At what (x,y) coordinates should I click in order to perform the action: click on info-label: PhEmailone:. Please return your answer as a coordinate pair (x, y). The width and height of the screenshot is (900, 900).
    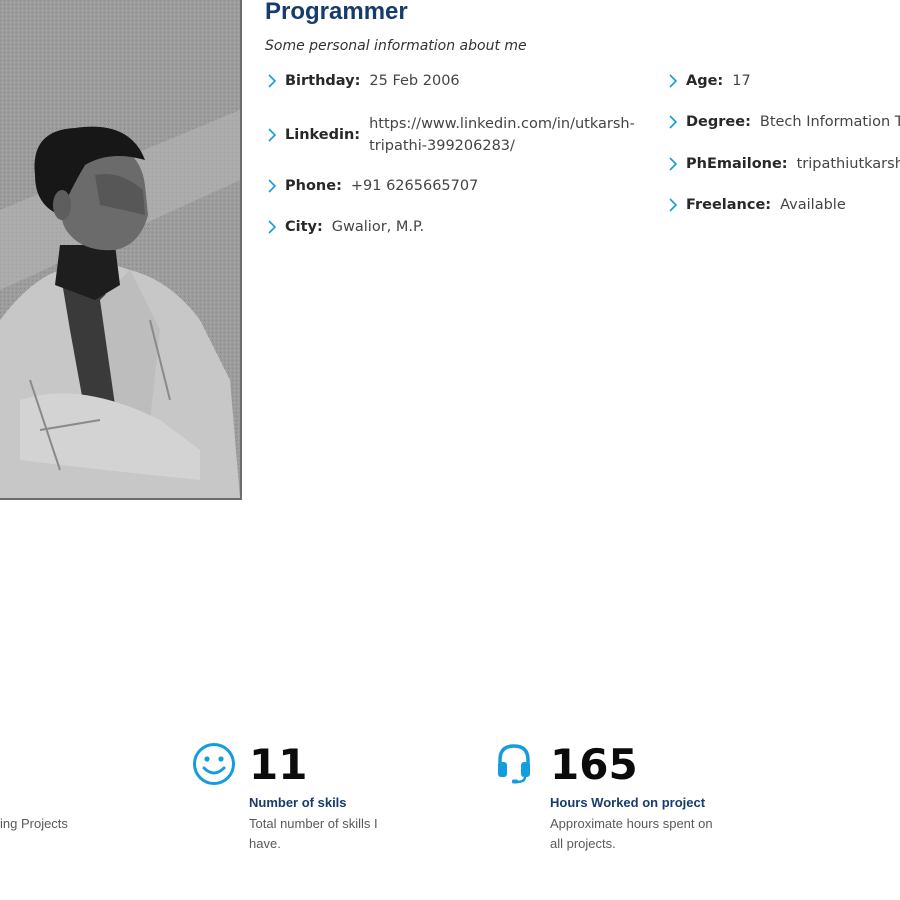
    Looking at the image, I should click on (737, 164).